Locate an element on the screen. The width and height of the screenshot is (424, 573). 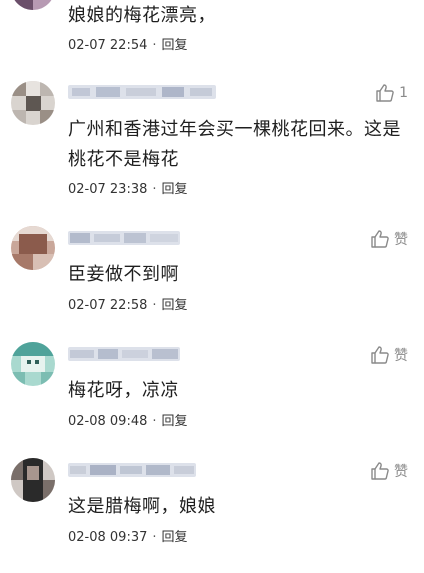
comment-text: 这是腊梅啊，娘娘 is located at coordinates (142, 506).